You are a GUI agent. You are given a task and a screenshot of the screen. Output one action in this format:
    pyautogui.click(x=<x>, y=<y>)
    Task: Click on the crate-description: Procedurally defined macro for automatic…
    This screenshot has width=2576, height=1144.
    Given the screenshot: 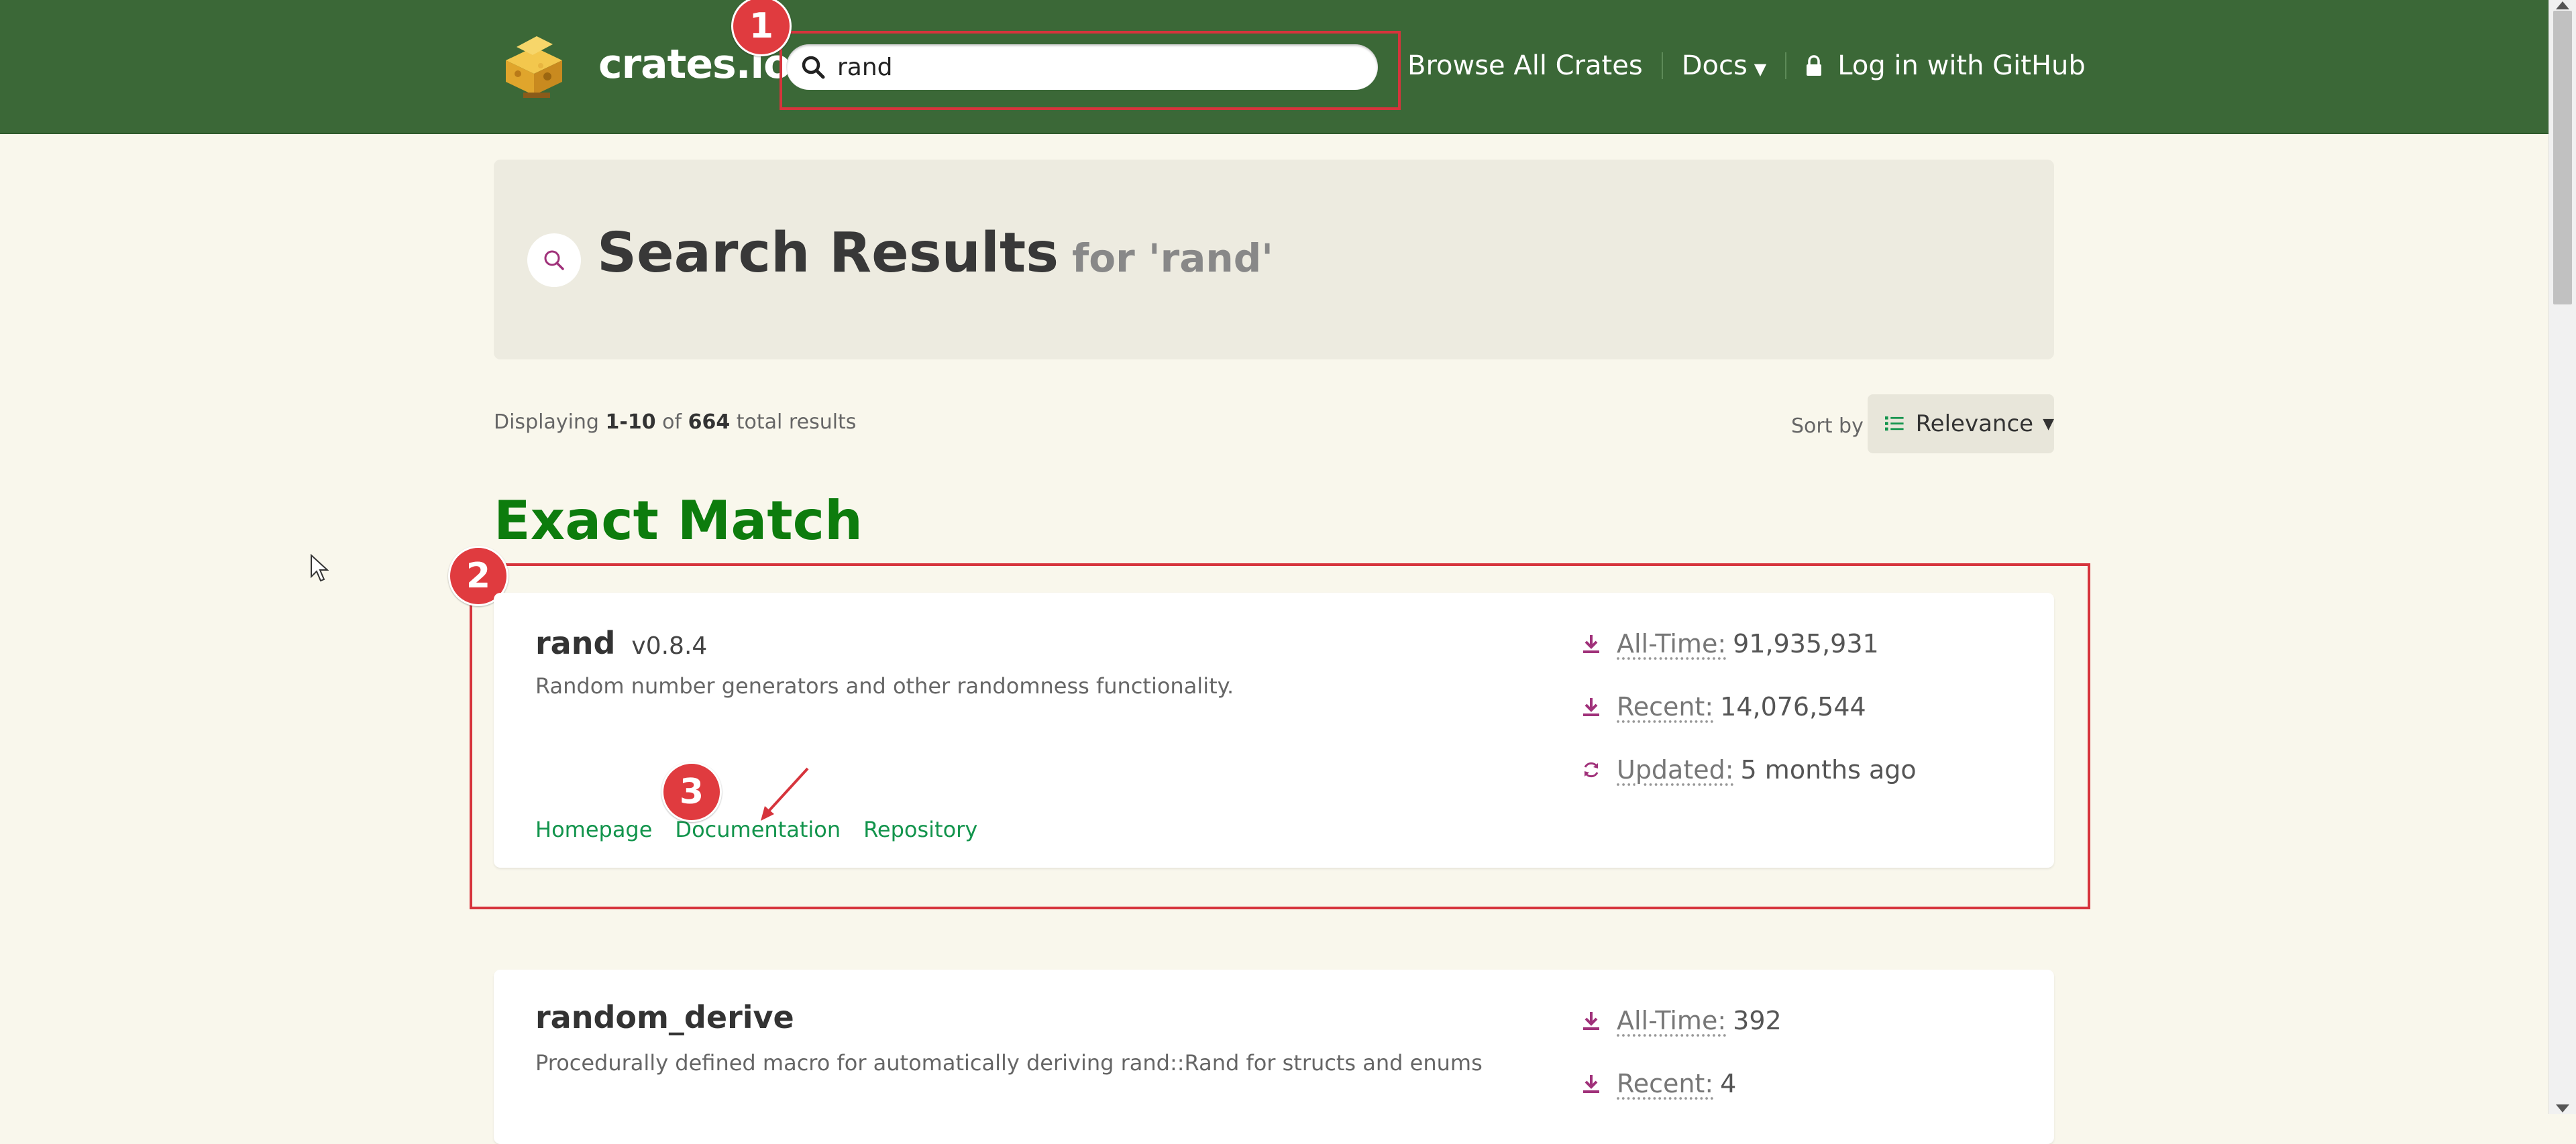 What is the action you would take?
    pyautogui.click(x=1009, y=1063)
    